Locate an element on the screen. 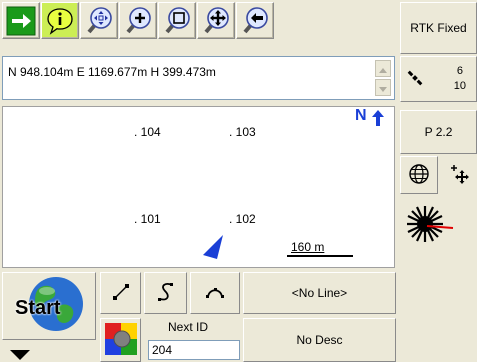  zoom-in-icon is located at coordinates (138, 21).